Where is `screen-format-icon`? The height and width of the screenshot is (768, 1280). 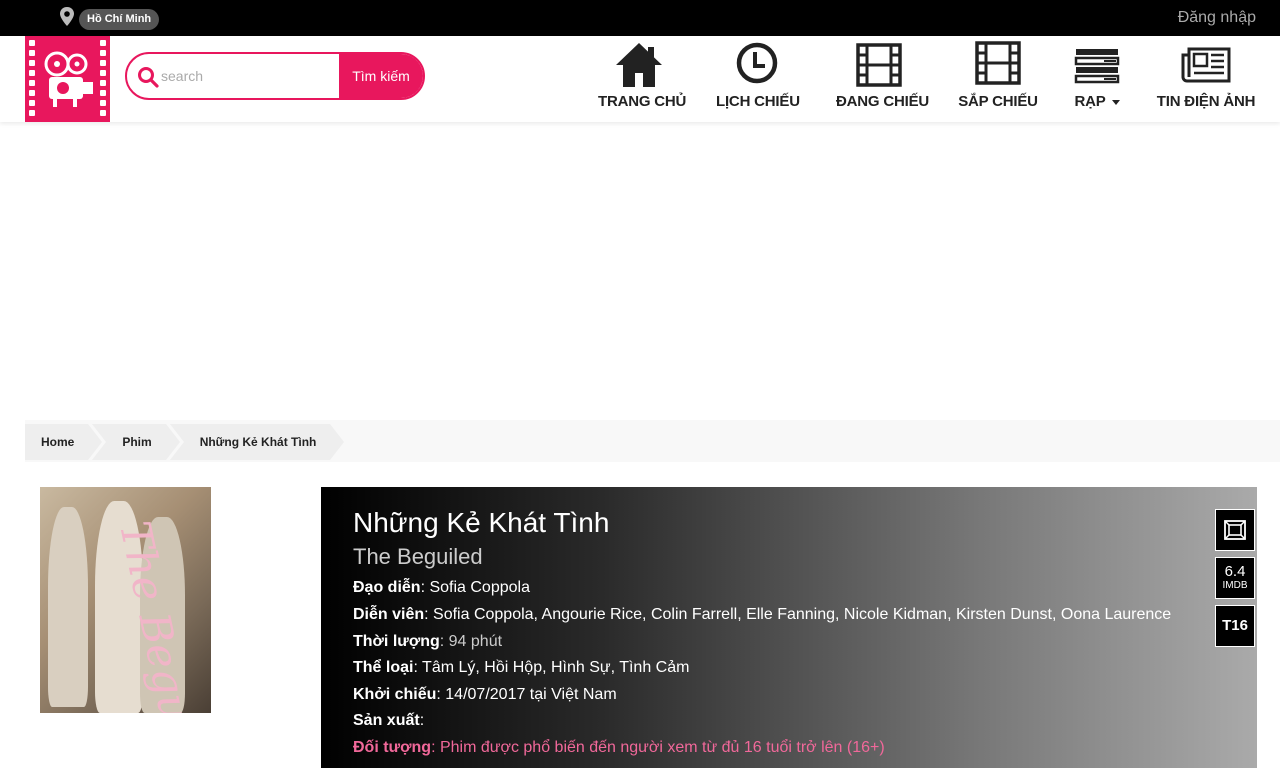
screen-format-icon is located at coordinates (1235, 530).